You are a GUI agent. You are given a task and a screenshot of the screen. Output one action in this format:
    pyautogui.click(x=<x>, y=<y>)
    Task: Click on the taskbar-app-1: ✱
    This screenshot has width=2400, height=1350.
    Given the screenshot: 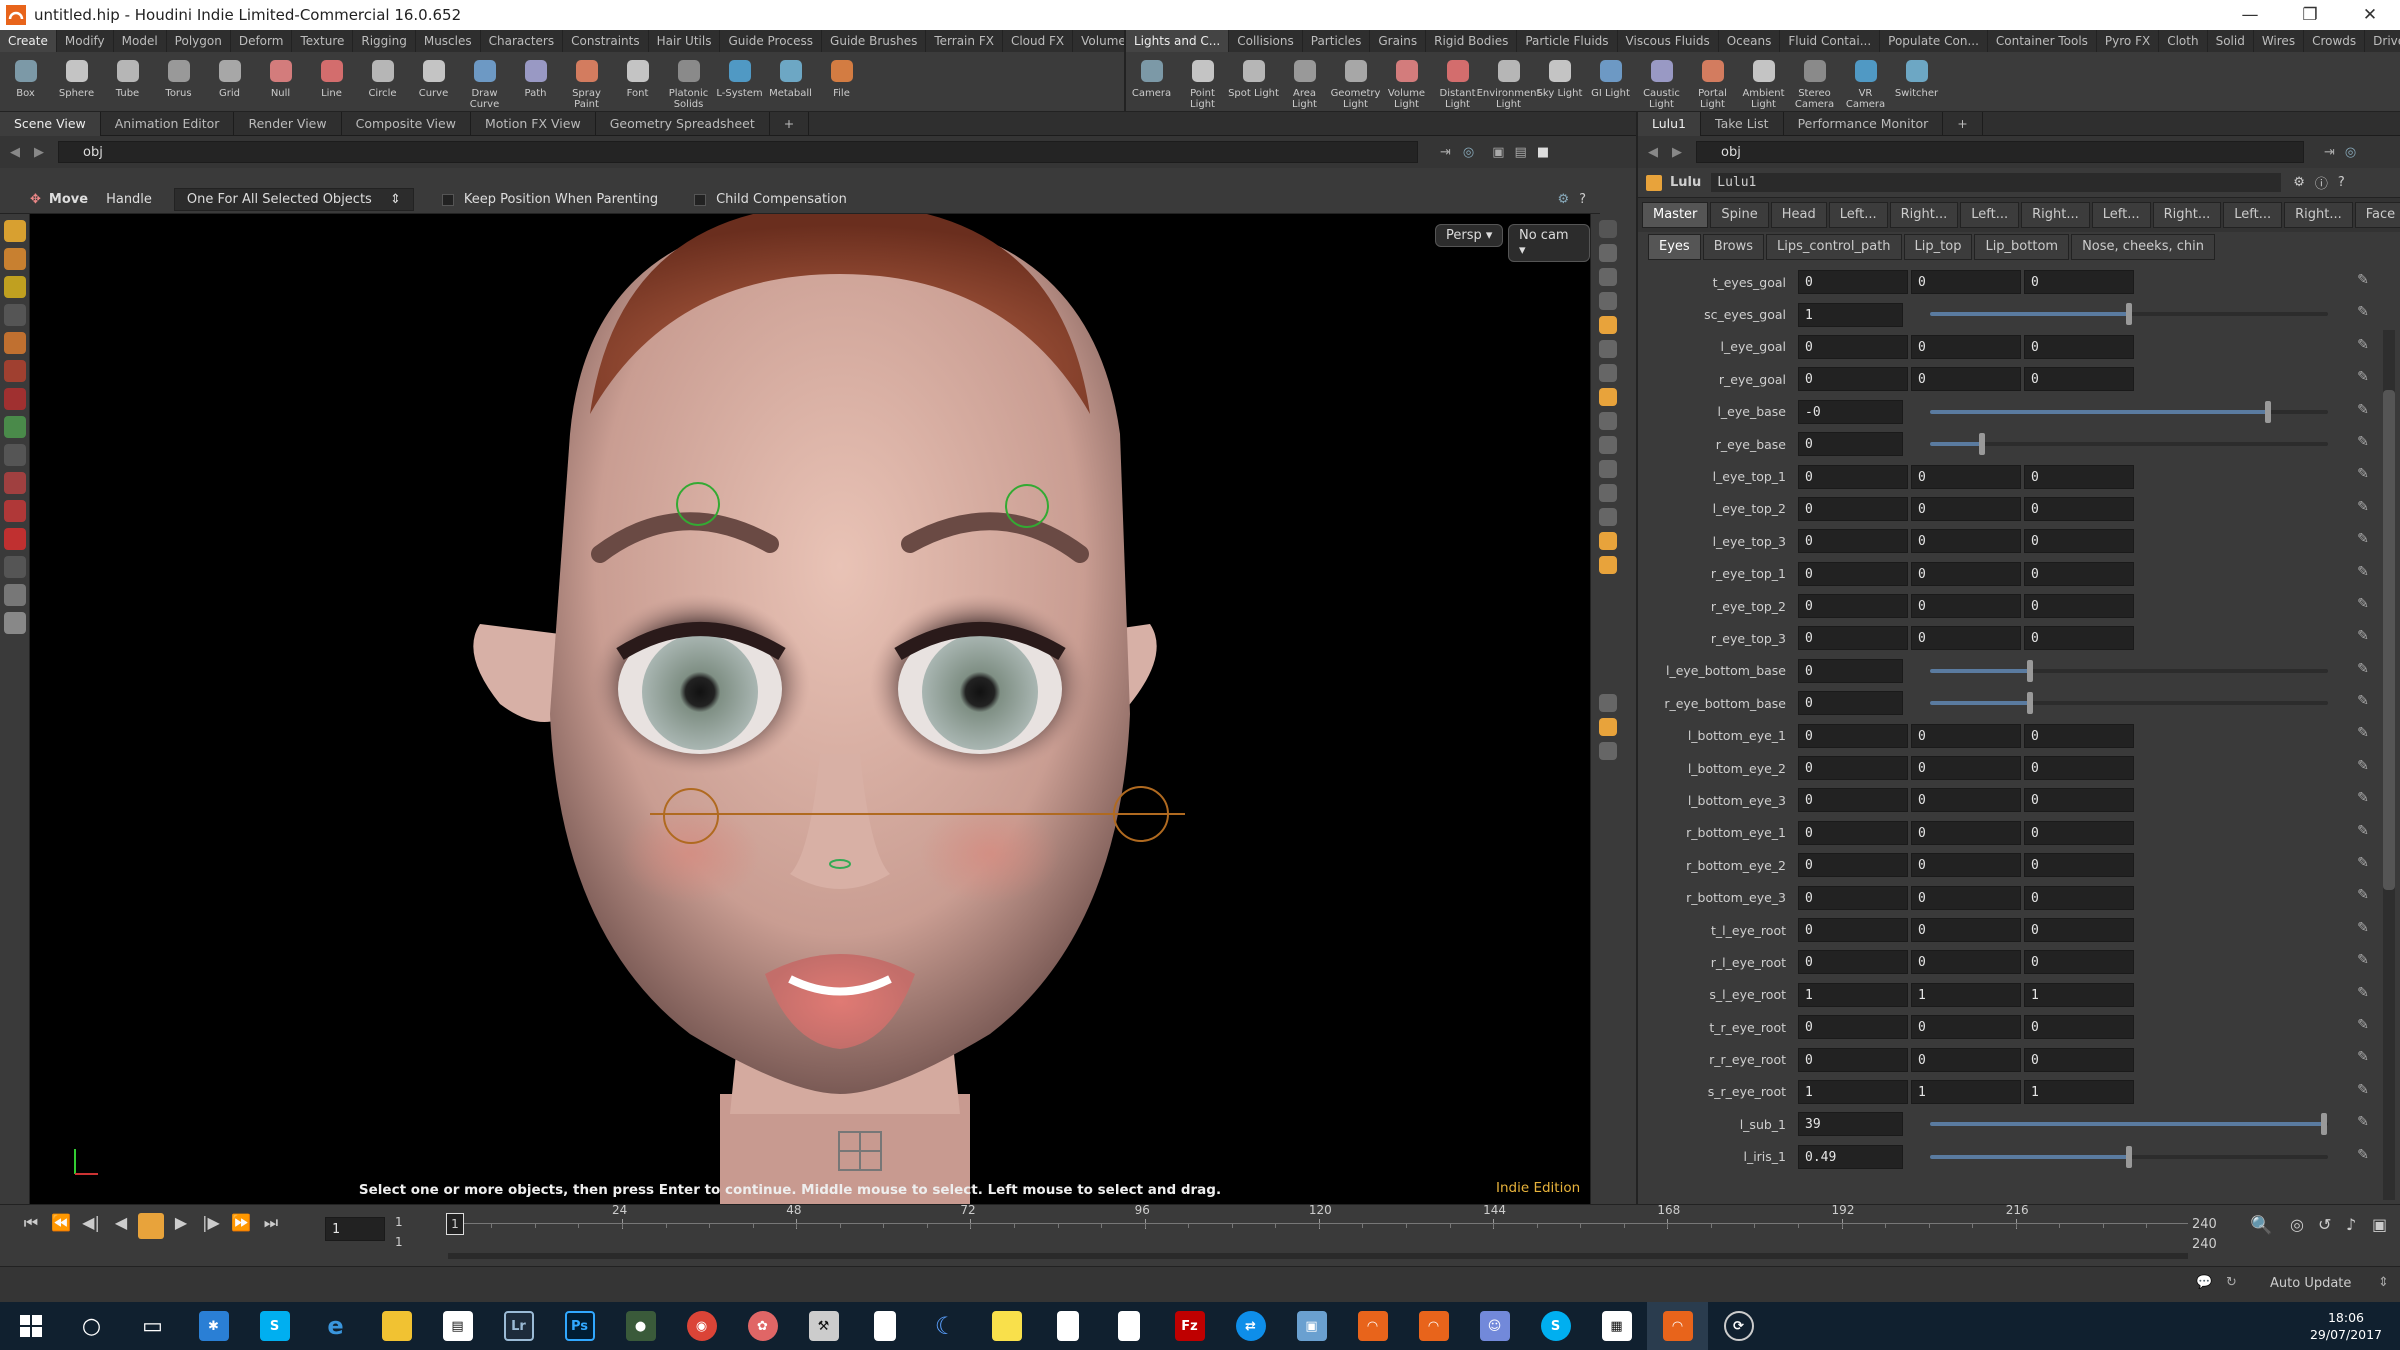 What is the action you would take?
    pyautogui.click(x=213, y=1326)
    